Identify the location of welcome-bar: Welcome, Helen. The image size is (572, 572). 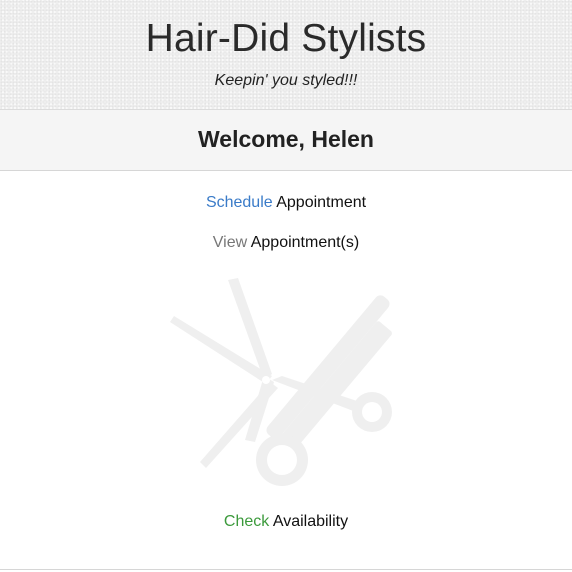
(286, 140).